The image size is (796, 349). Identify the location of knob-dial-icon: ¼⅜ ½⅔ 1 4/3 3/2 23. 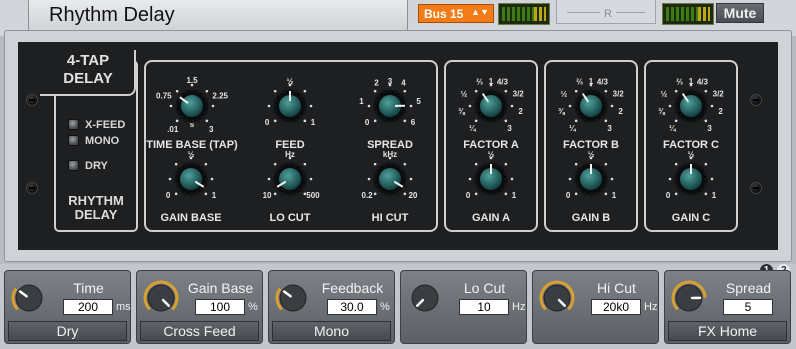
(591, 105).